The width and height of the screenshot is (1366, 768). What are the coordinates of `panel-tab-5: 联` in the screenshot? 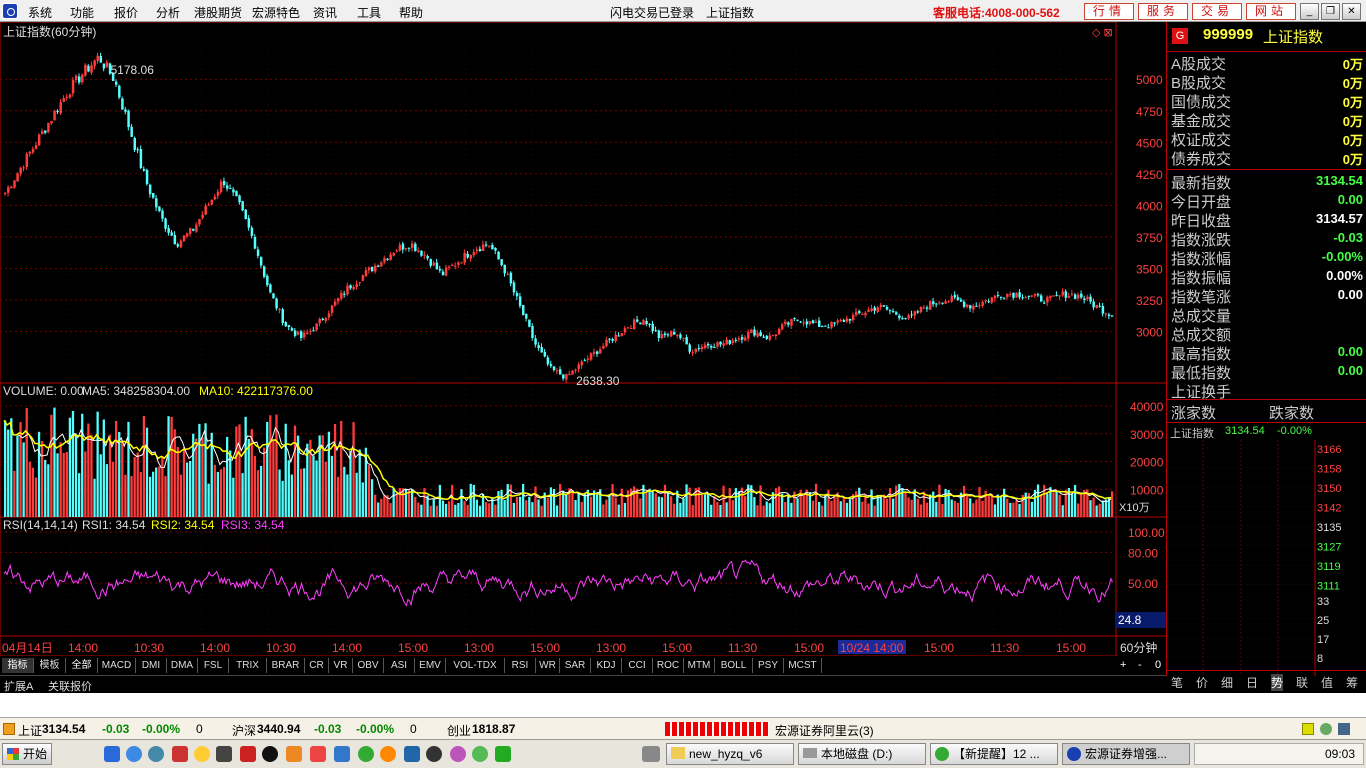 It's located at (1302, 682).